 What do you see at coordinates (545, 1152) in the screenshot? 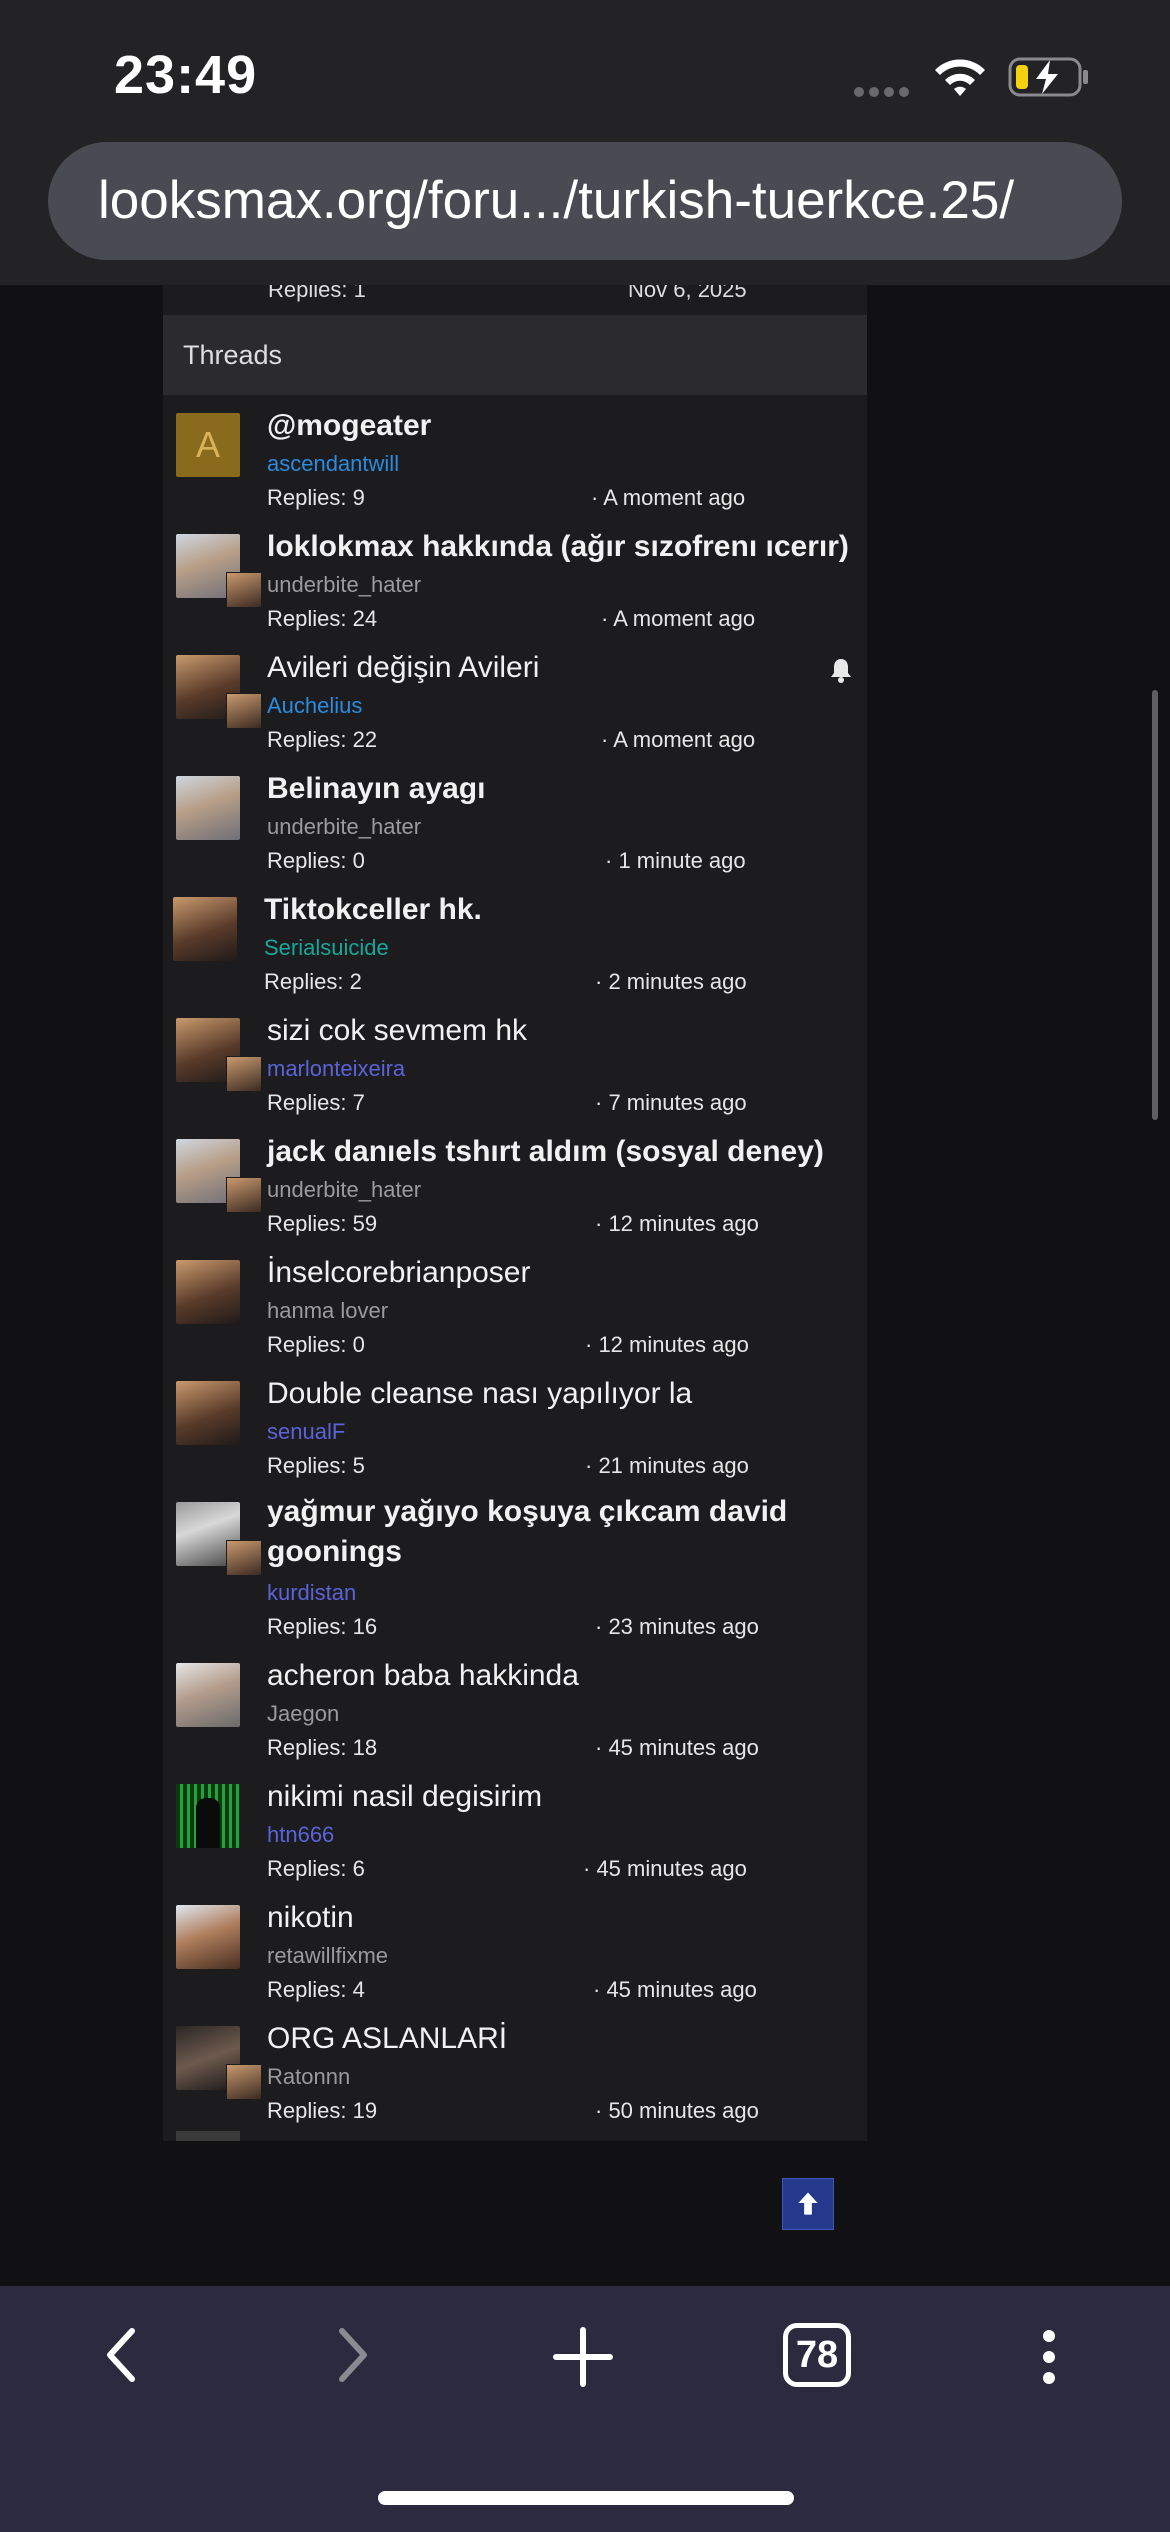
I see `thread-title: jack danıels tshırt aldım (sosyal deney)` at bounding box center [545, 1152].